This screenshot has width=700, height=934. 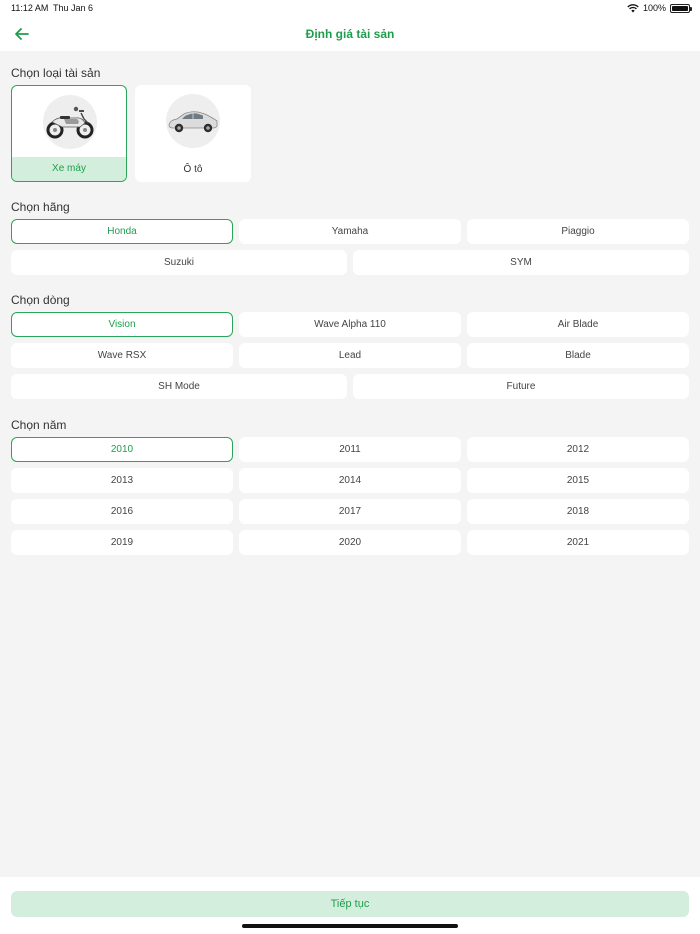 I want to click on status-bar: 11:12 AM Thu Jan 6 100%, so click(x=350, y=9).